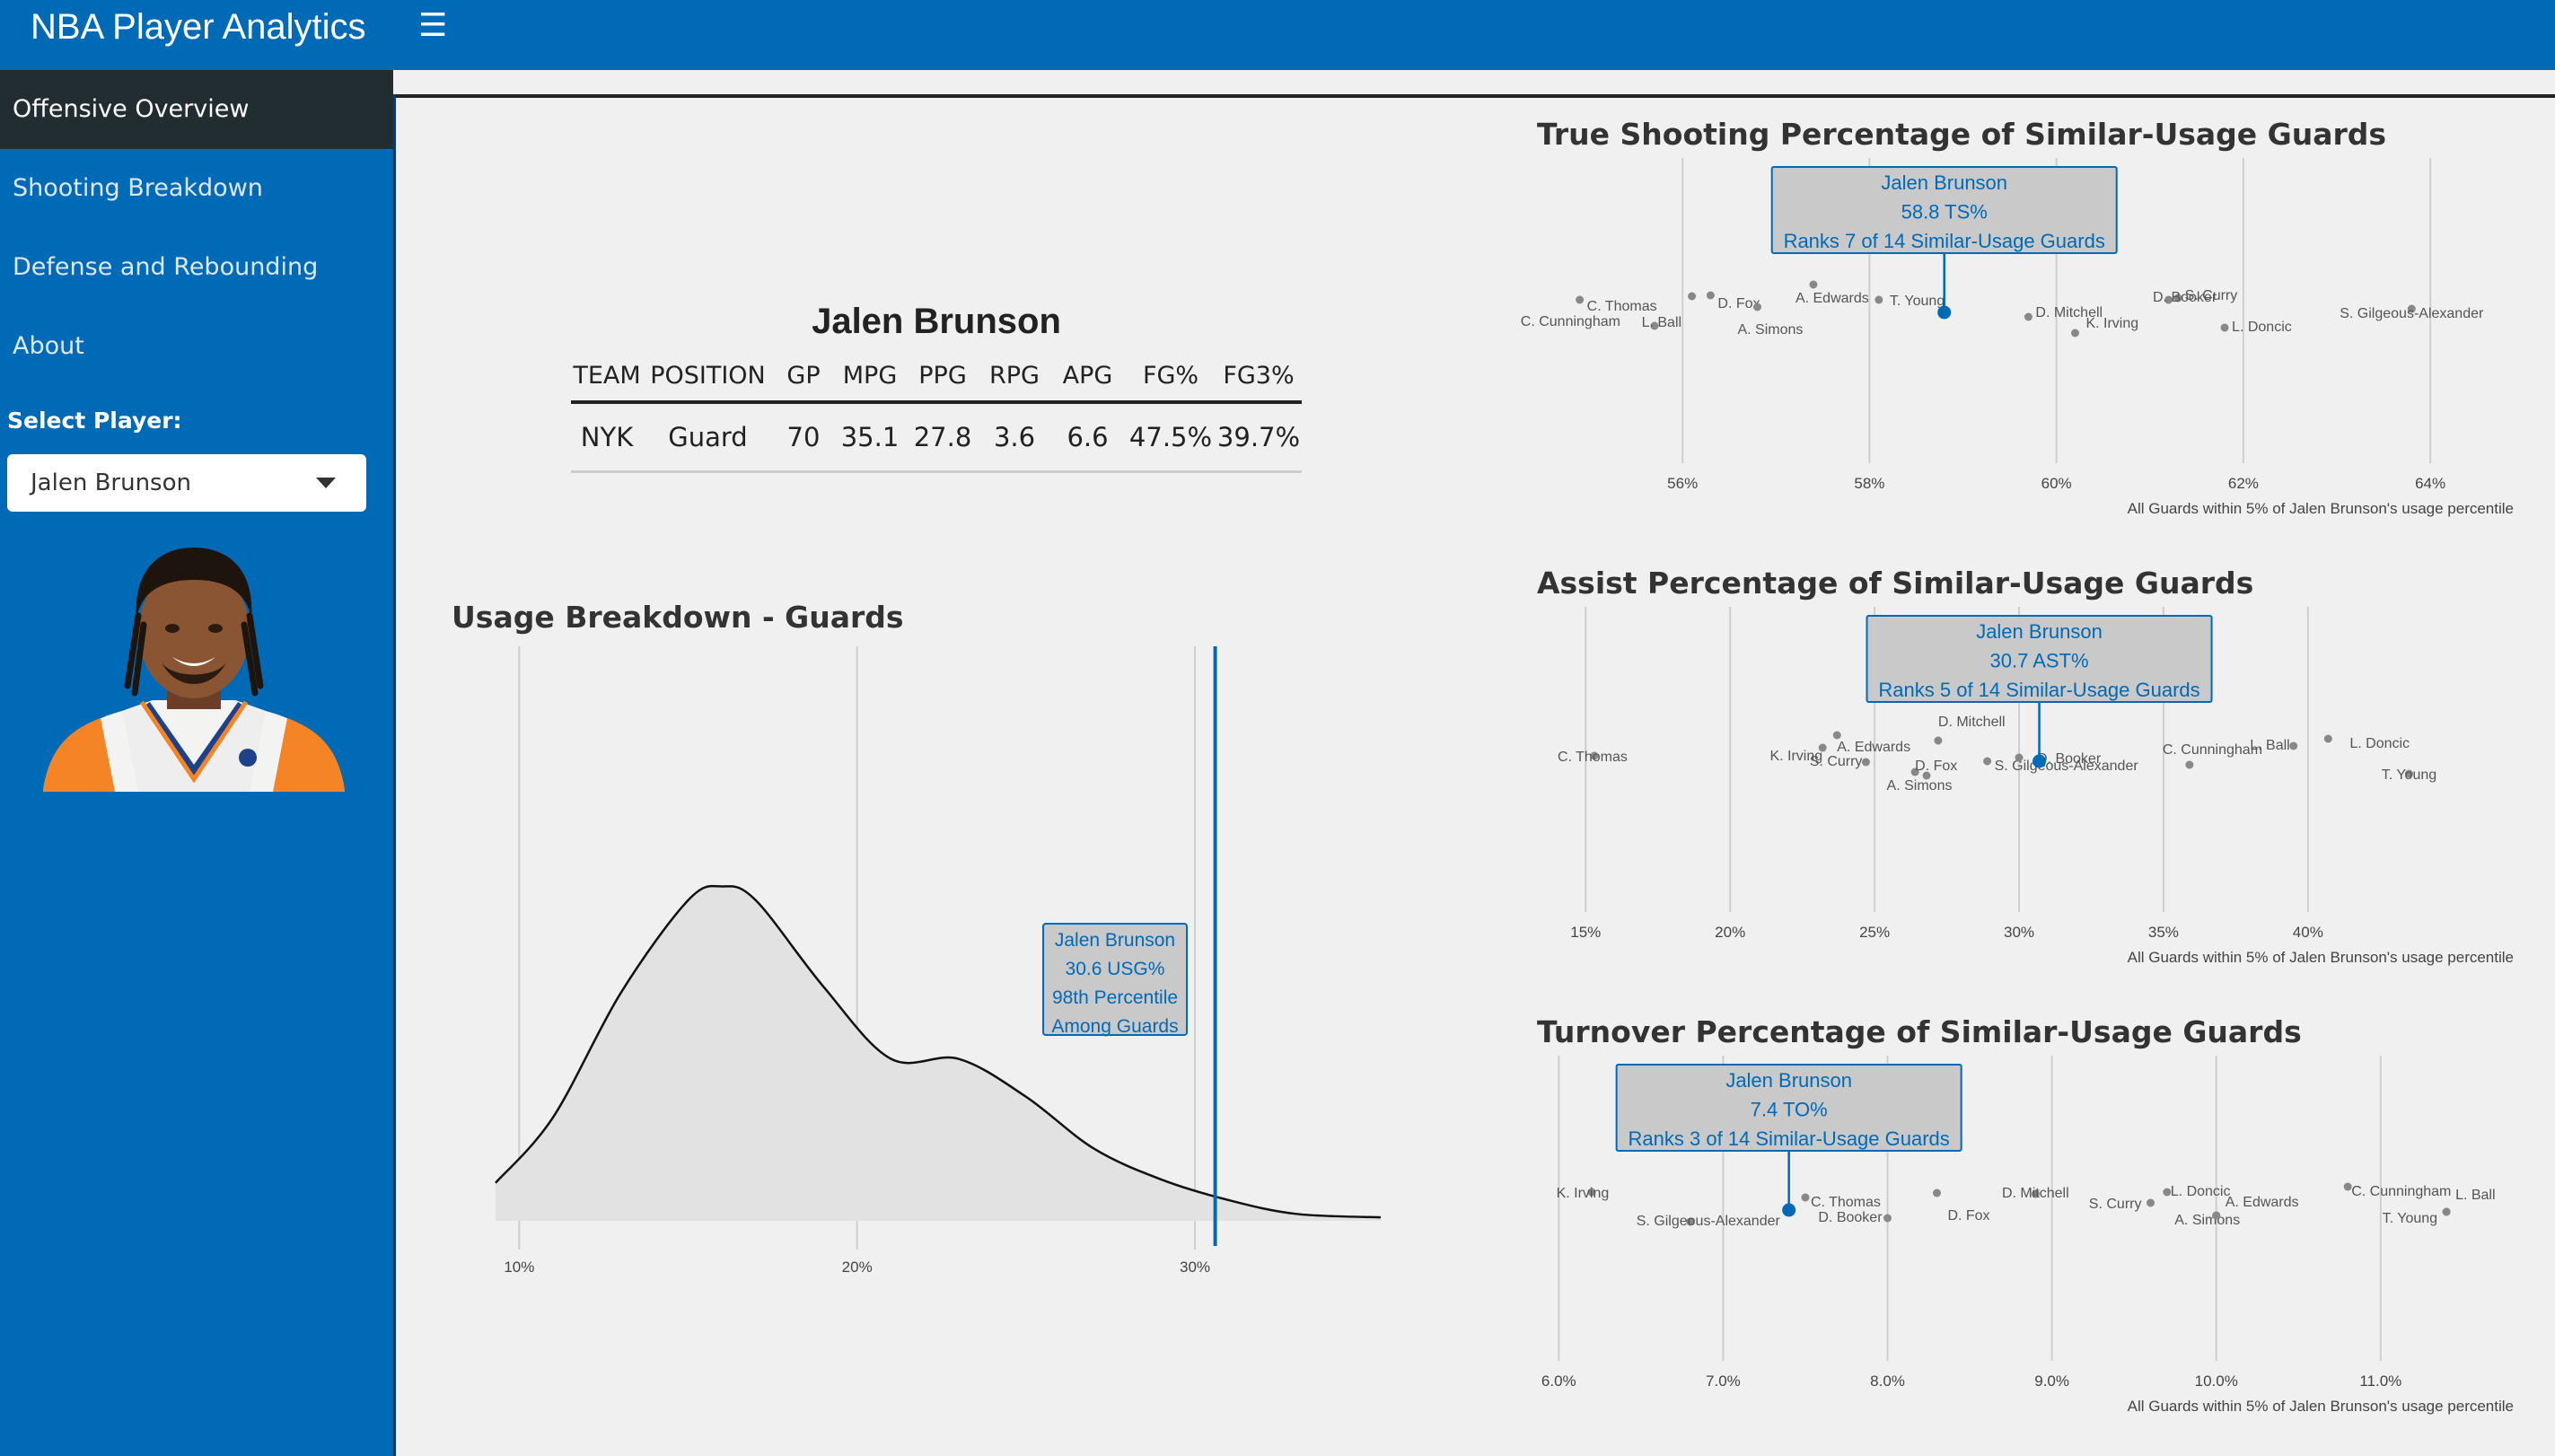  Describe the element at coordinates (1789, 1110) in the screenshot. I see `highlight-annotation-text: 7.4 TO%` at that location.